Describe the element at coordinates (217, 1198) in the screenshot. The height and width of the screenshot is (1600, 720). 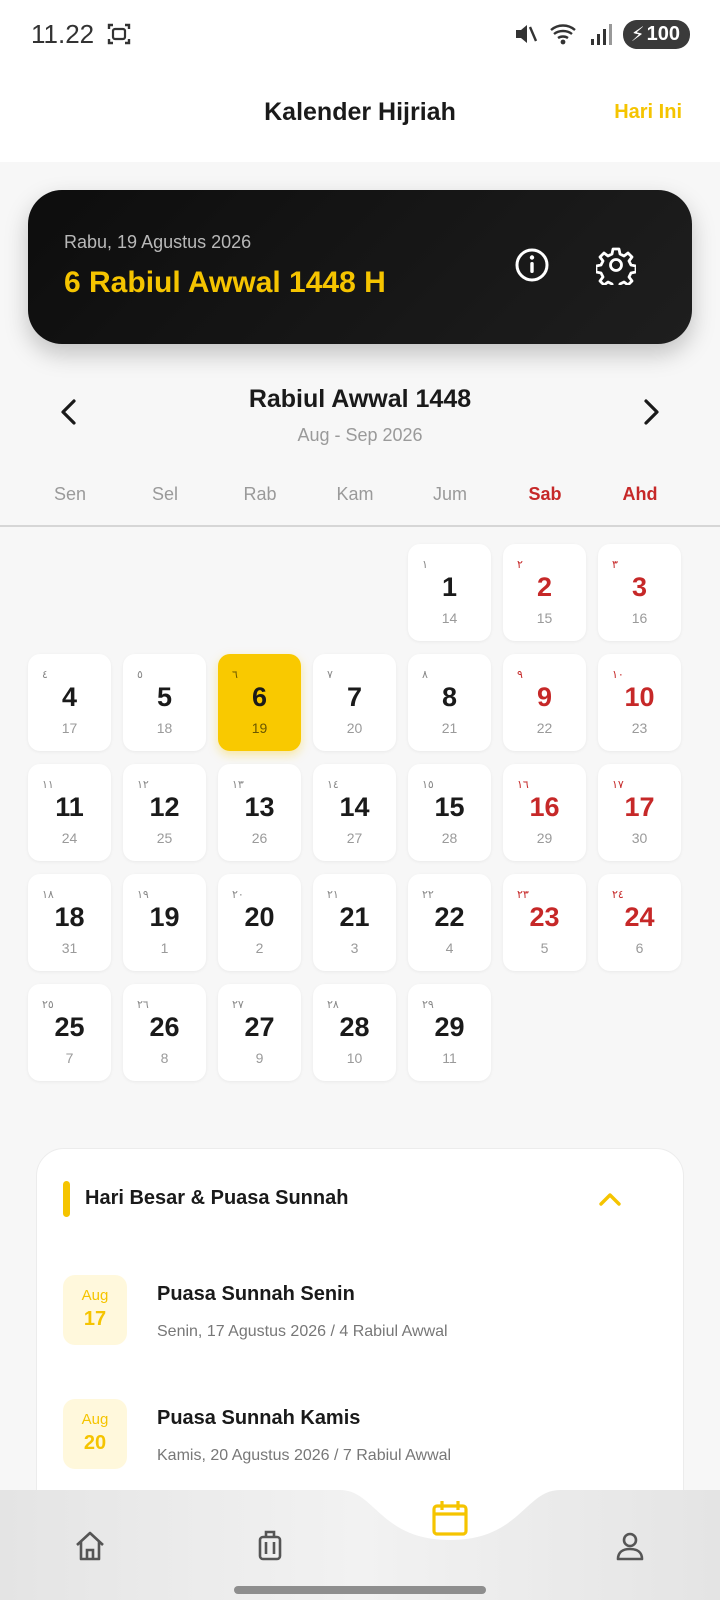
I see `events-title: Hari Besar & Puasa Sunnah` at that location.